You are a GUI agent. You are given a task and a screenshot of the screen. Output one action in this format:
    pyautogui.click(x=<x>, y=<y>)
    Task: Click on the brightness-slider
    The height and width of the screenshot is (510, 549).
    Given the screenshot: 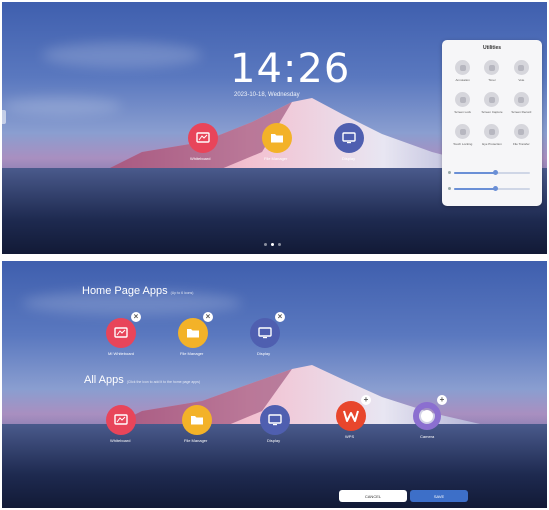 What is the action you would take?
    pyautogui.click(x=492, y=172)
    